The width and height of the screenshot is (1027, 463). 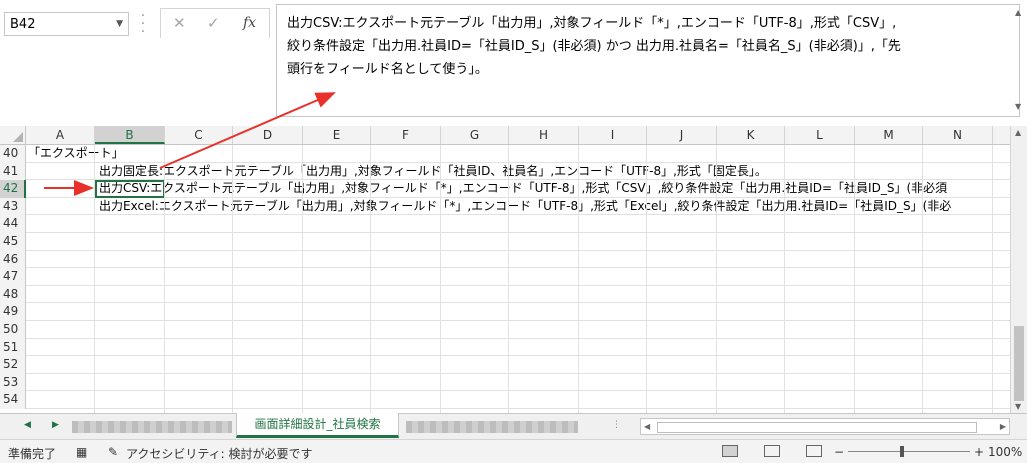 What do you see at coordinates (13, 294) in the screenshot?
I see `row-header: 48` at bounding box center [13, 294].